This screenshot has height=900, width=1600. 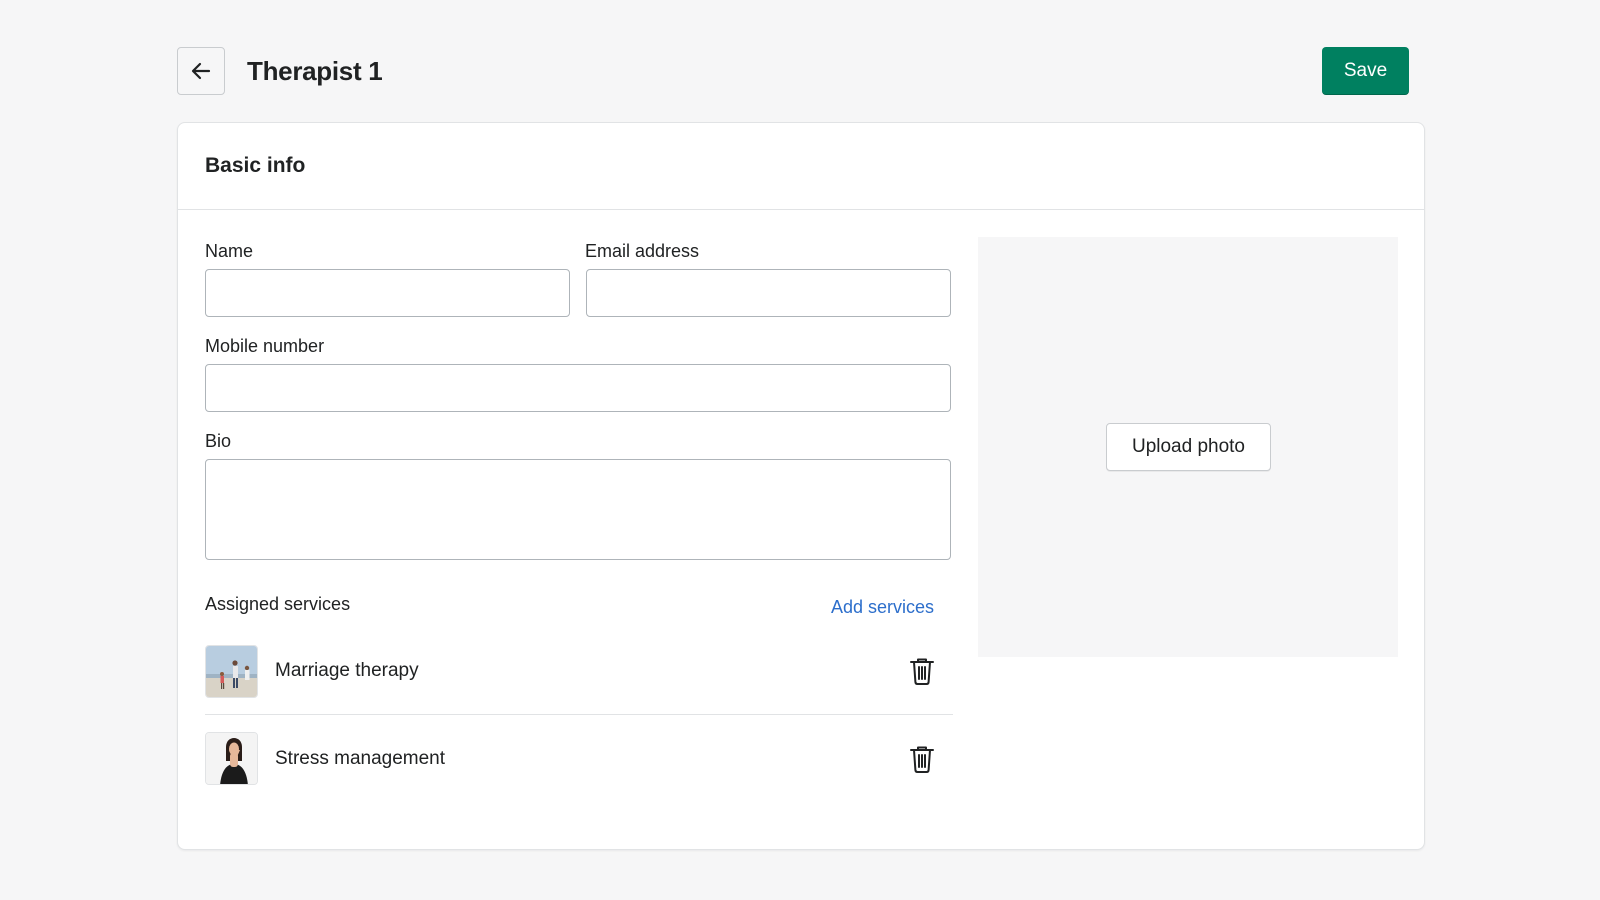 What do you see at coordinates (579, 758) in the screenshot?
I see `service-row-stress-management: Stress management` at bounding box center [579, 758].